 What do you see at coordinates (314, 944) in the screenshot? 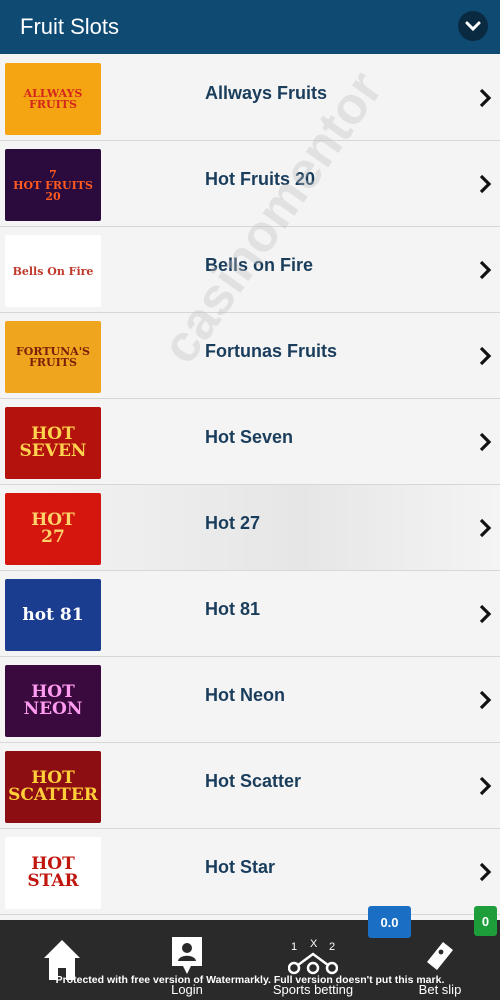
I see `svg-text: X` at bounding box center [314, 944].